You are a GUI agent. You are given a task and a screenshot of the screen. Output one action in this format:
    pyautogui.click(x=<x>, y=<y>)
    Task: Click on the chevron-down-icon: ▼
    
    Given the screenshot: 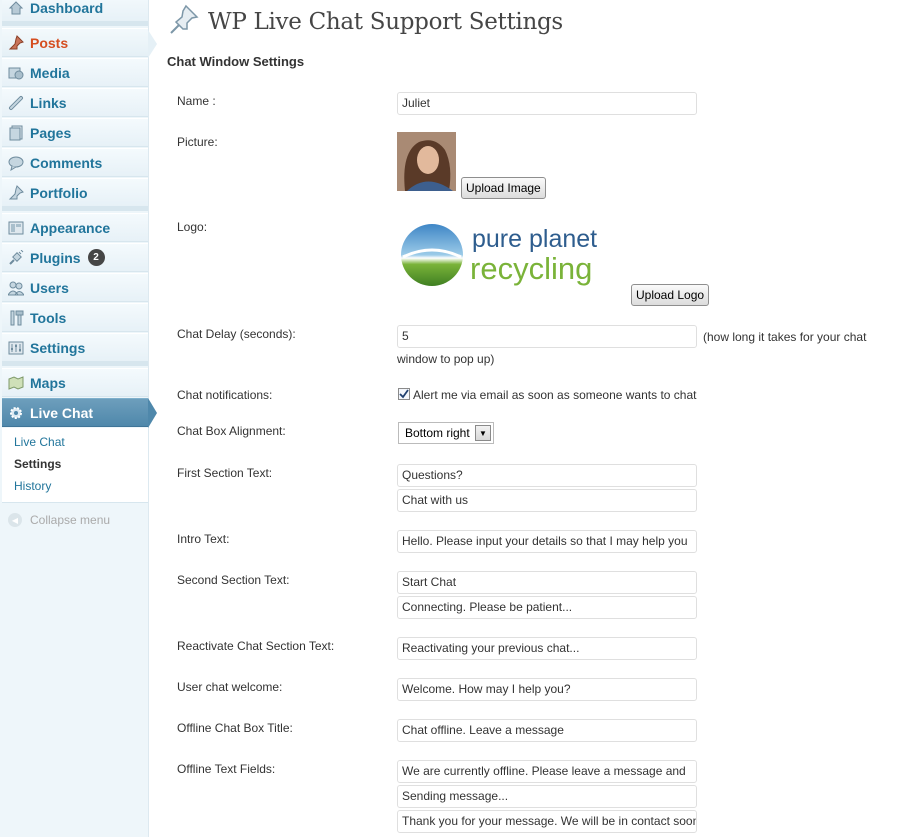 What is the action you would take?
    pyautogui.click(x=483, y=433)
    